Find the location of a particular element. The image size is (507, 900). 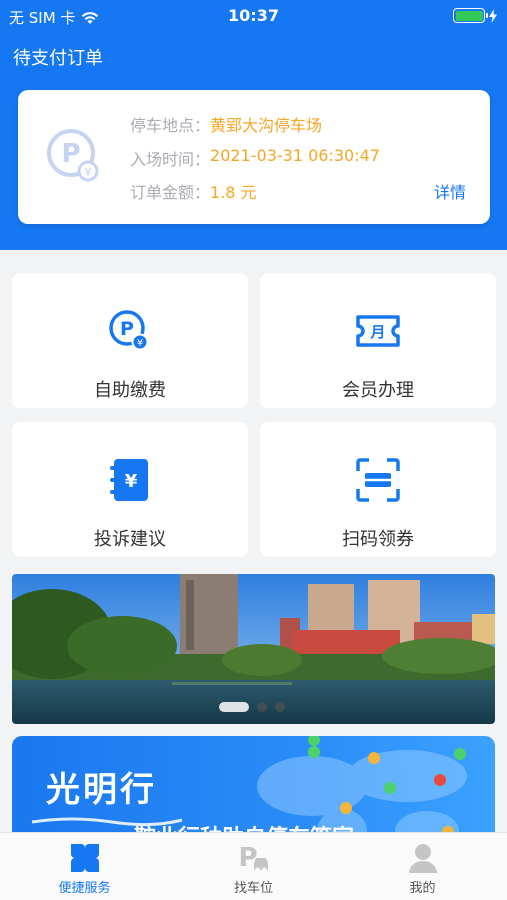

tab-services-label: 便捷服务 is located at coordinates (84, 888).